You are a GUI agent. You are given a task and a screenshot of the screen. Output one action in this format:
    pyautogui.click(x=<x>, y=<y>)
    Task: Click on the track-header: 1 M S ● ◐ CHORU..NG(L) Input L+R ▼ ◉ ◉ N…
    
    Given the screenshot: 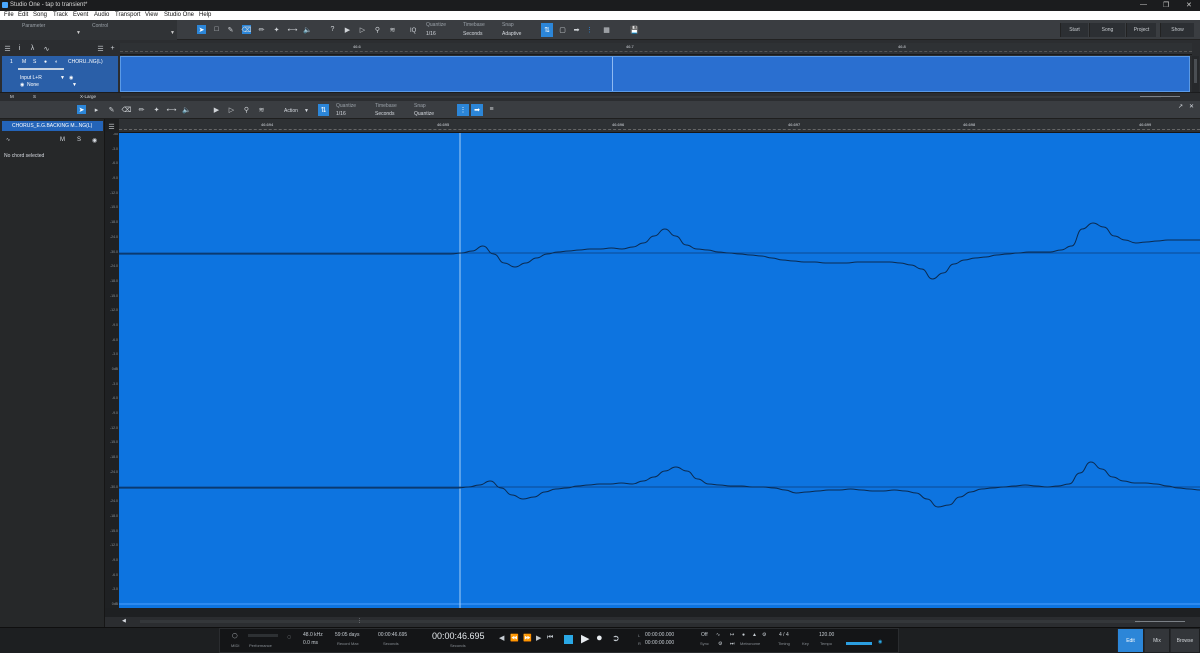 What is the action you would take?
    pyautogui.click(x=60, y=74)
    